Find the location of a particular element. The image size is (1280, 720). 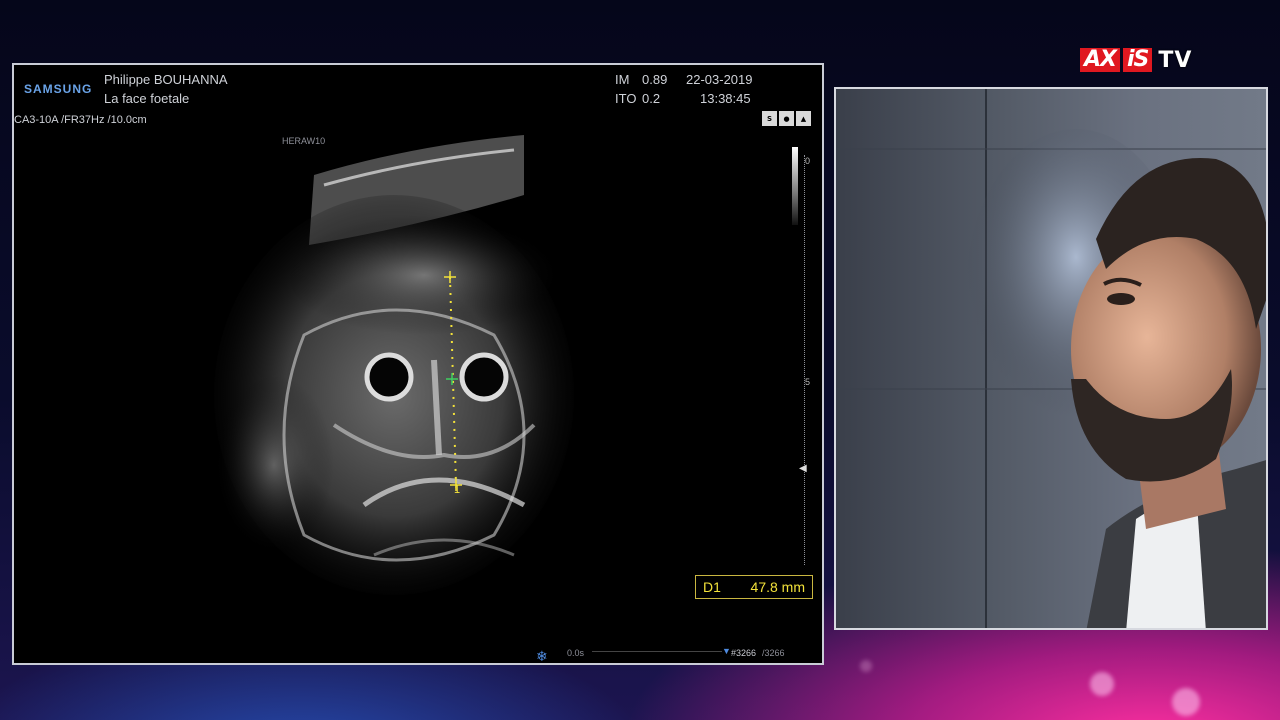

exam-time: 13:38:45 is located at coordinates (725, 98).